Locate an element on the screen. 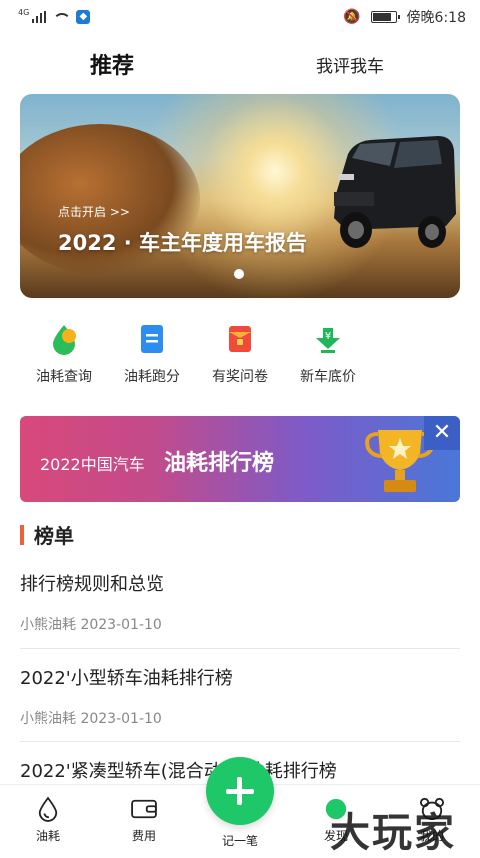 This screenshot has height=858, width=480. red-envelope-icon is located at coordinates (240, 339).